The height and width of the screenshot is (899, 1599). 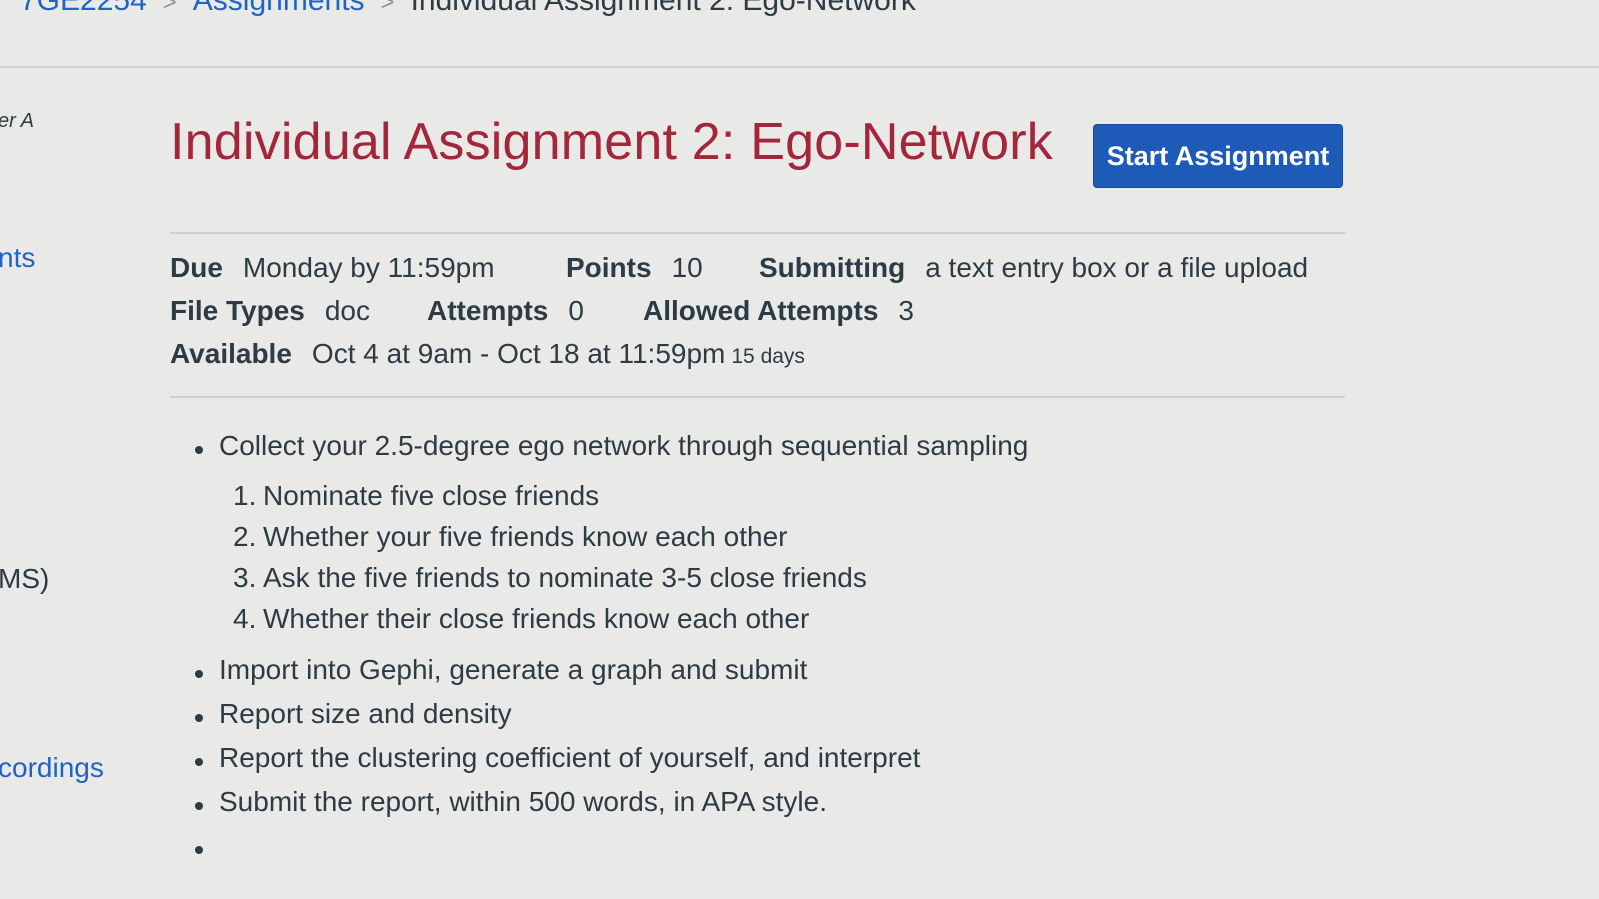 I want to click on allowed-attempts-value: 3, so click(x=906, y=310).